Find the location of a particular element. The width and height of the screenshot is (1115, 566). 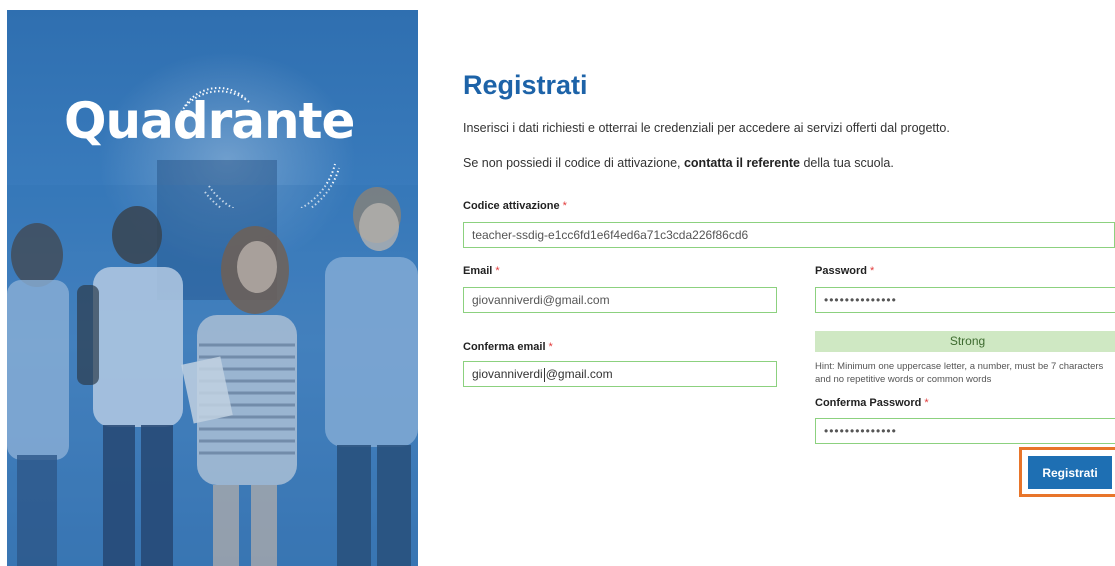

confirm-email-input: giovanniverdi @gmail.com is located at coordinates (620, 374).